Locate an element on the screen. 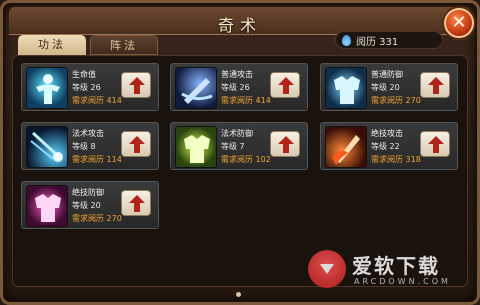 The height and width of the screenshot is (305, 480). fire-blade-icon is located at coordinates (346, 147).